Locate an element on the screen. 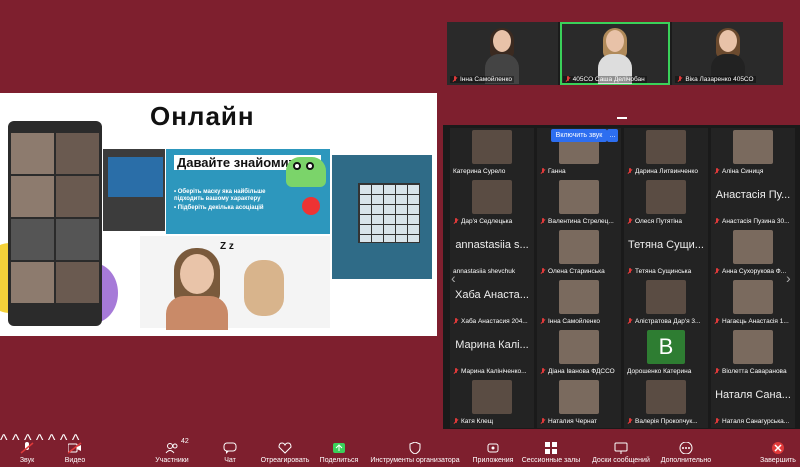 Image resolution: width=800 pixels, height=467 pixels. participant-label: Дорошенко Катерина is located at coordinates (666, 371).